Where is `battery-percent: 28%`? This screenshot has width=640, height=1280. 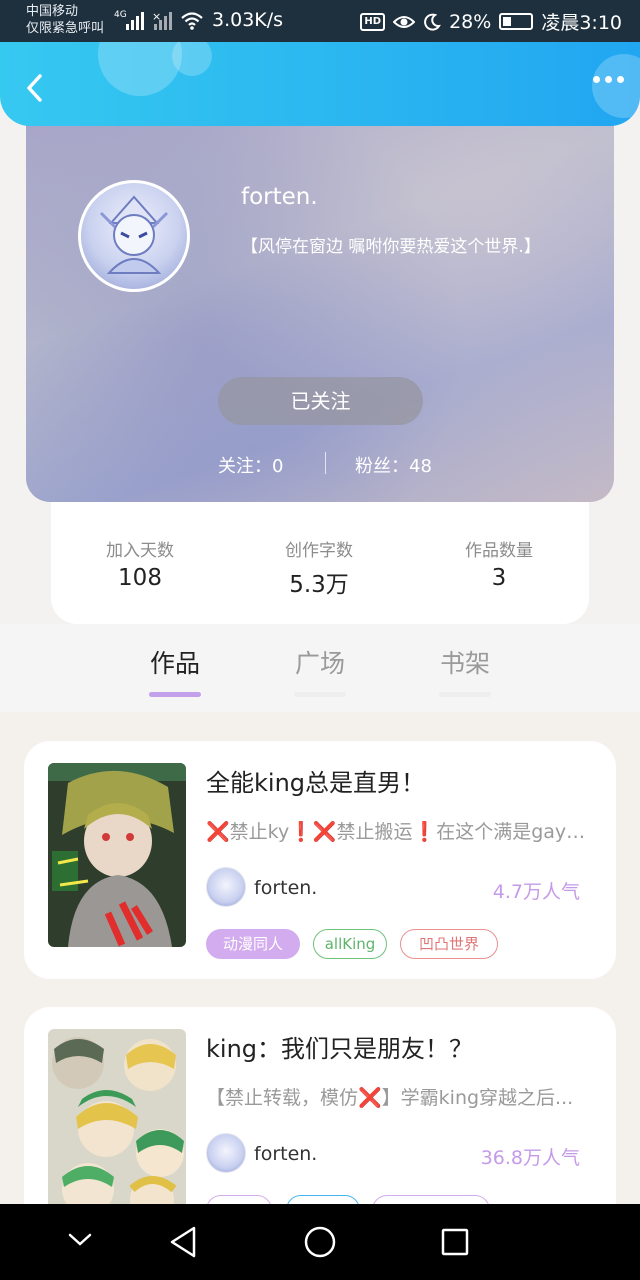 battery-percent: 28% is located at coordinates (470, 21).